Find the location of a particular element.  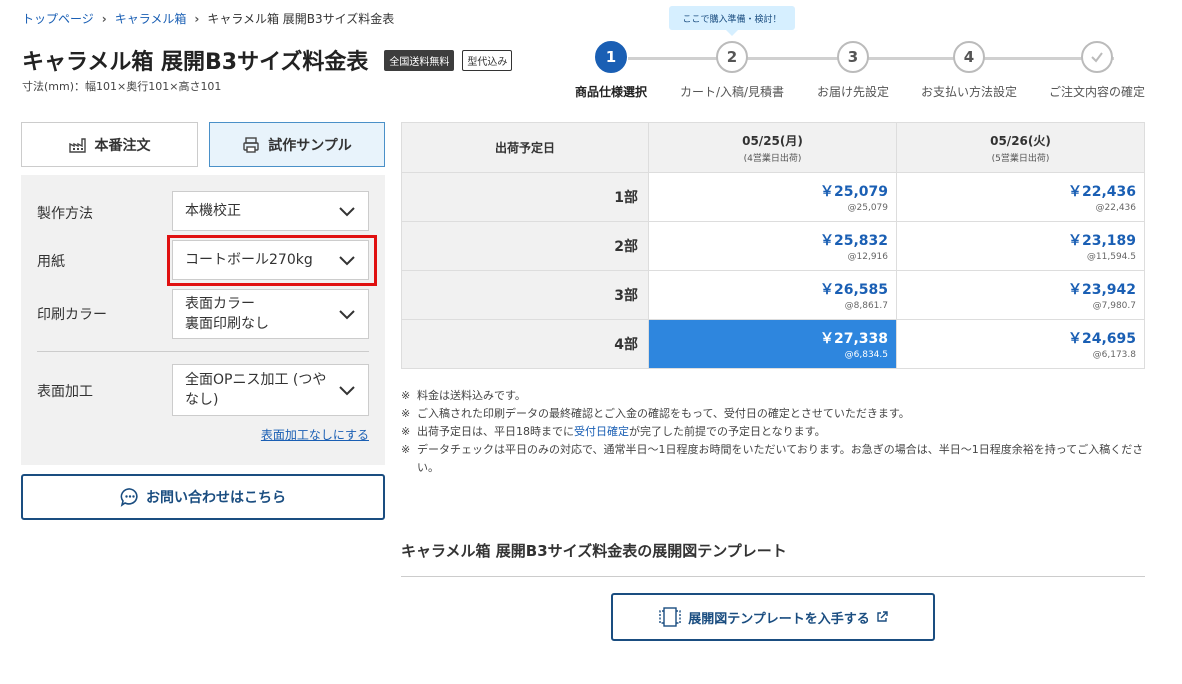

finish-value: 全面OPニス加工 (つやなし) is located at coordinates (256, 390).